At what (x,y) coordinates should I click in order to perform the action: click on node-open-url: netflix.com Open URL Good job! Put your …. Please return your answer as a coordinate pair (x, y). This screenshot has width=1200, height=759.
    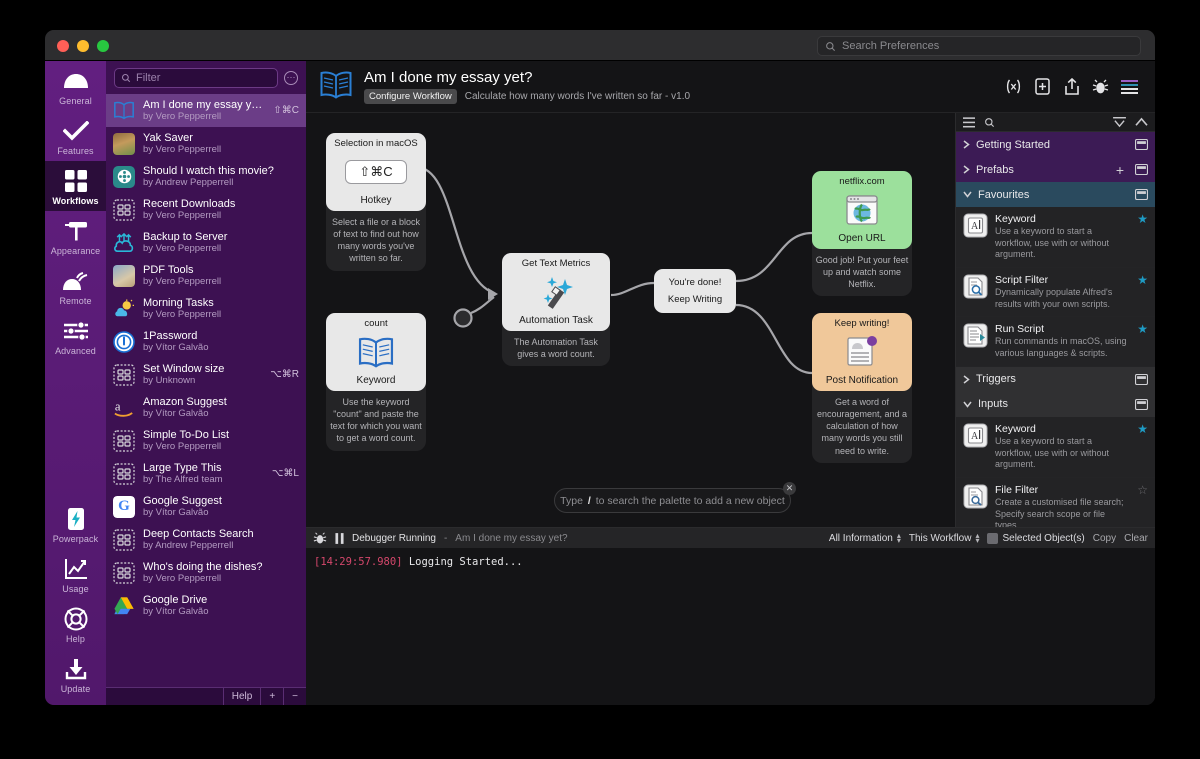
    Looking at the image, I should click on (862, 234).